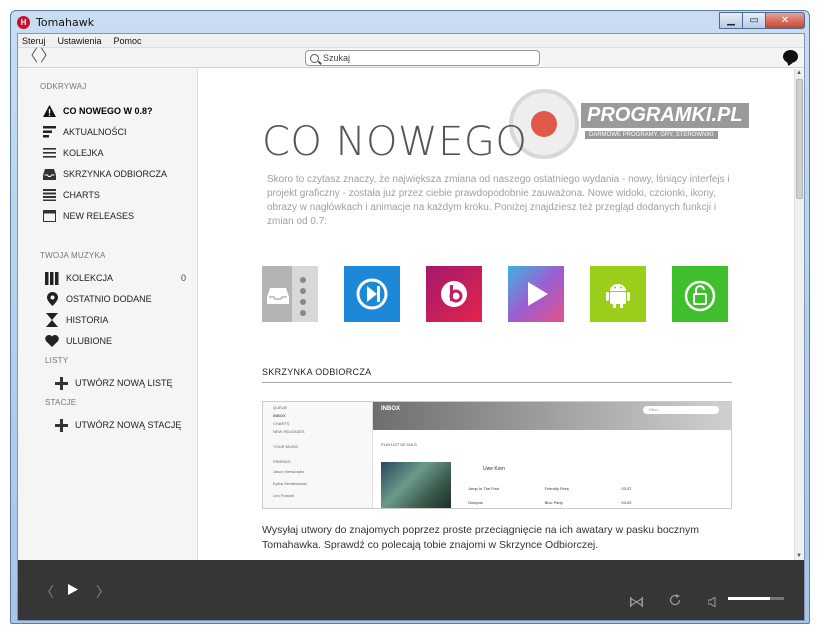 Image resolution: width=820 pixels, height=634 pixels. I want to click on forward-arrow-icon: 〉, so click(48, 57).